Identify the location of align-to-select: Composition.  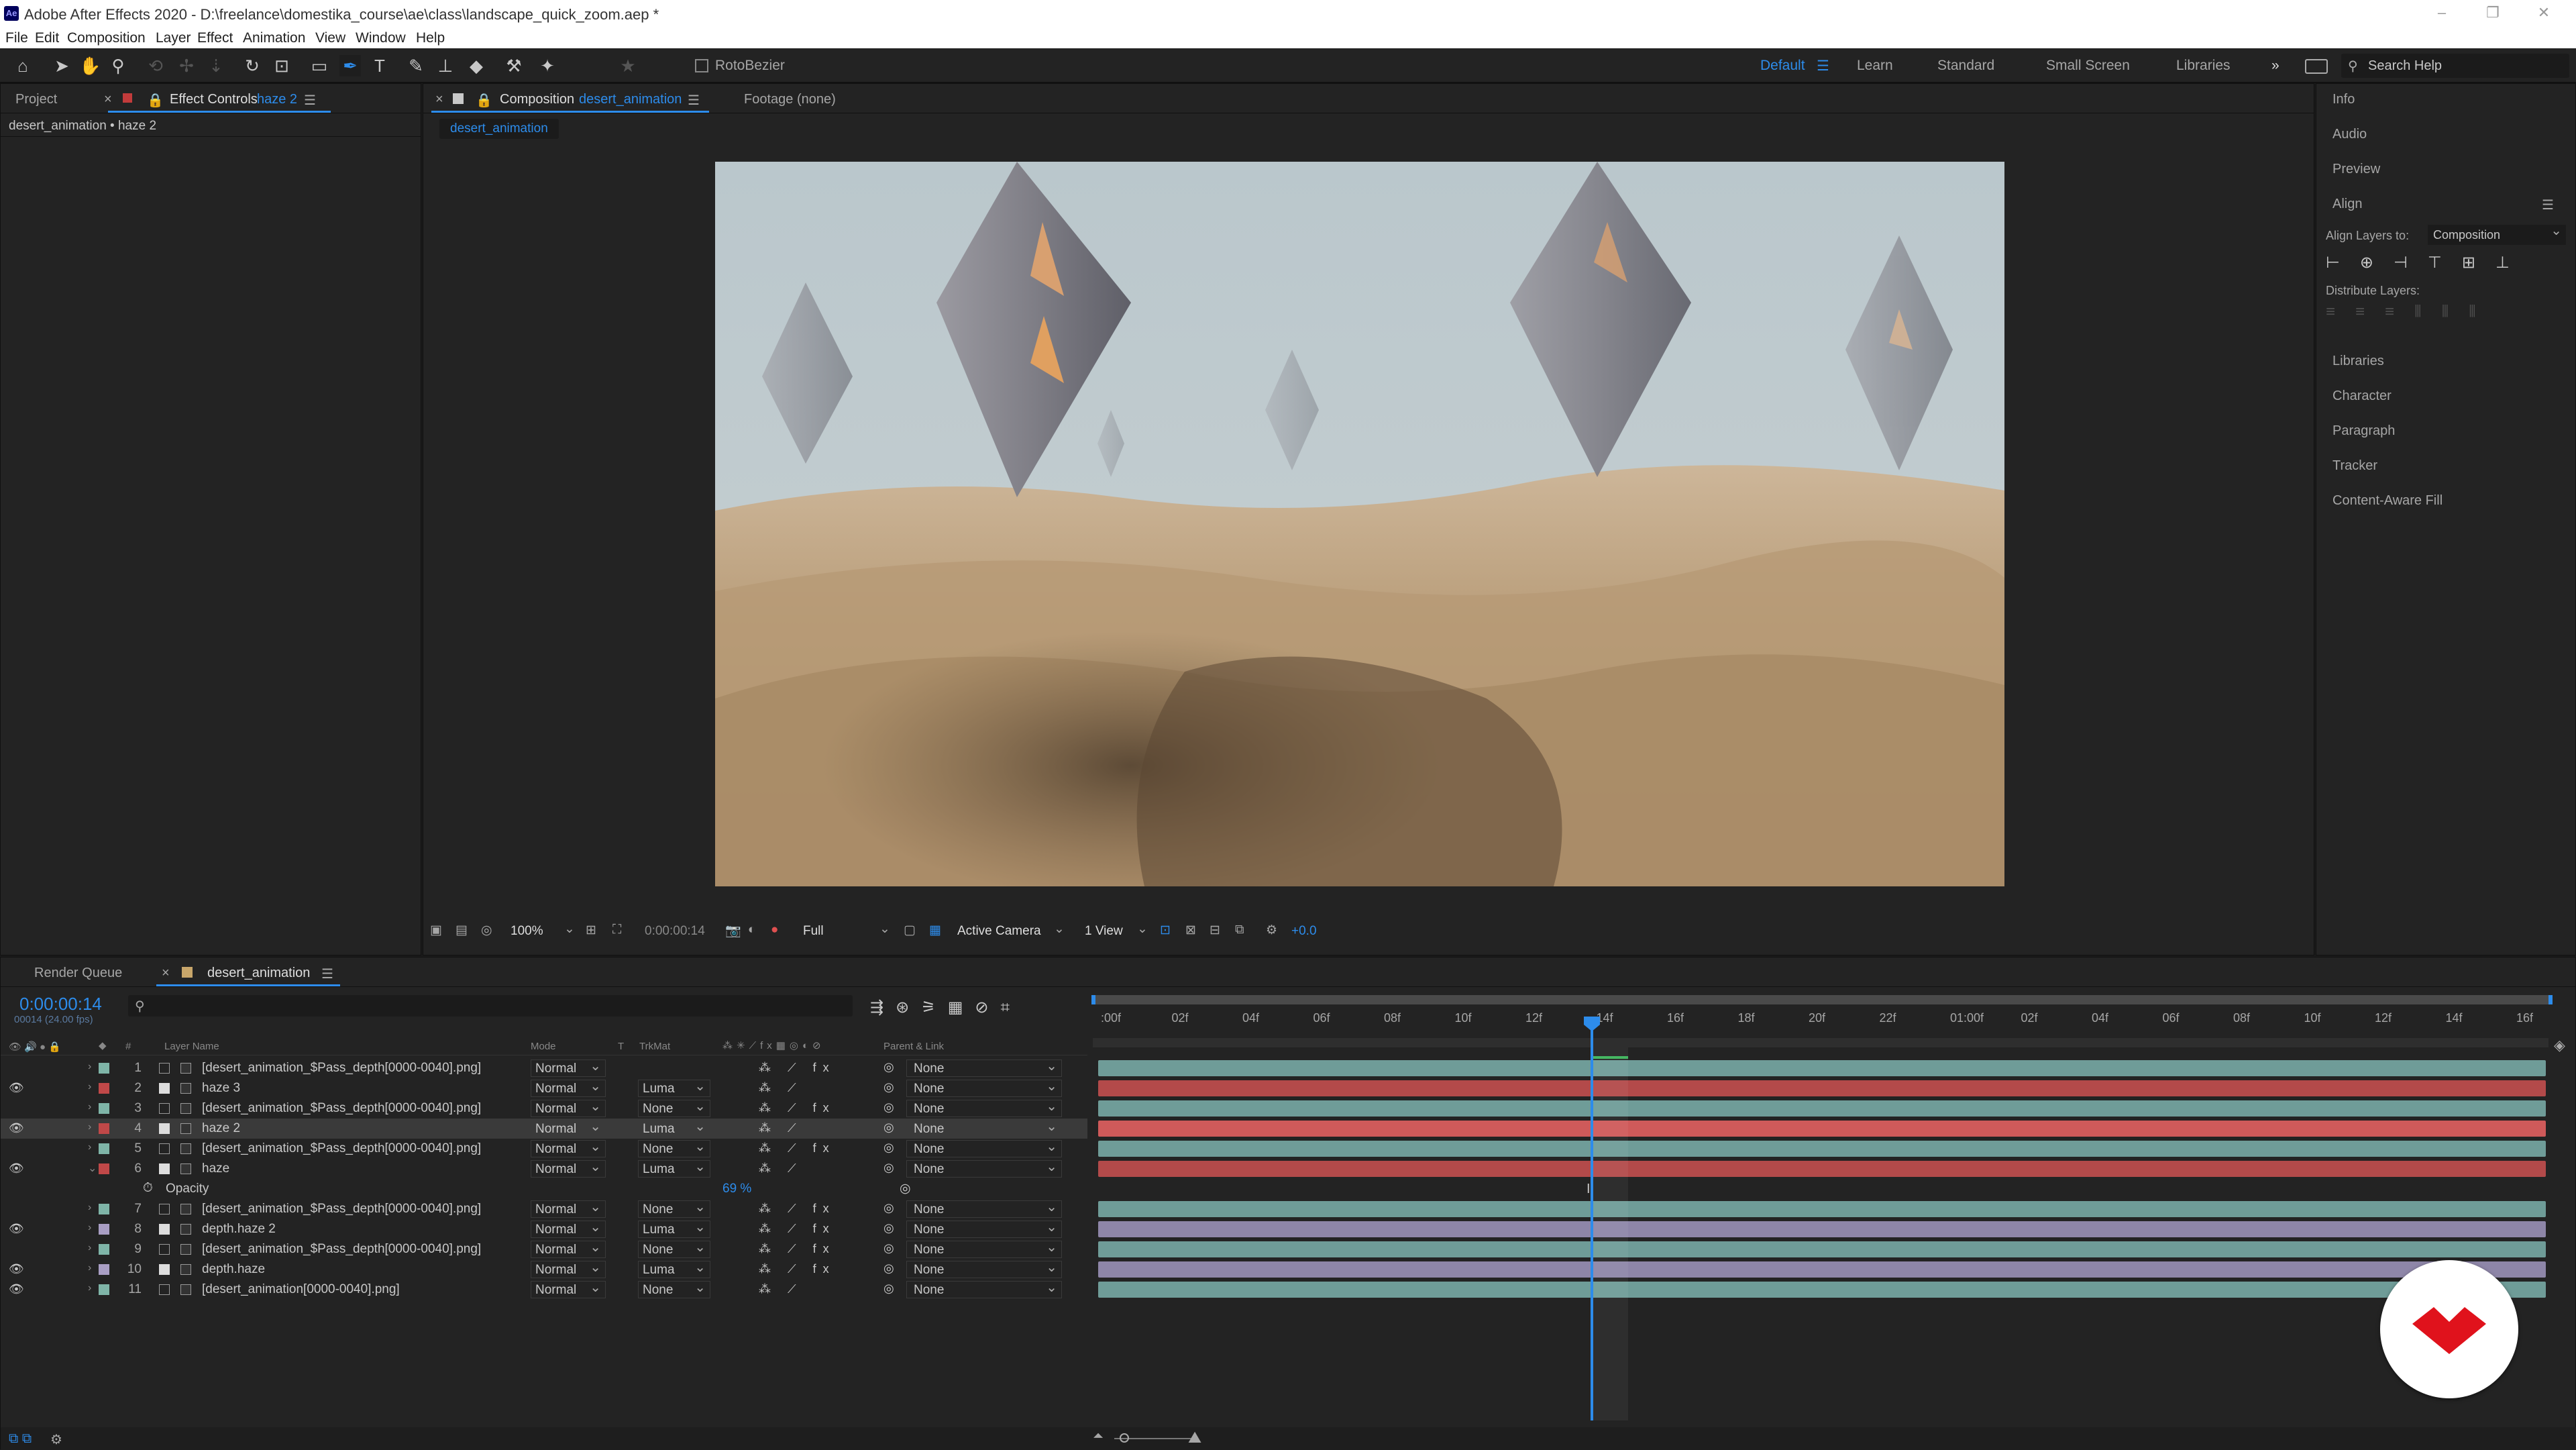
(2497, 233).